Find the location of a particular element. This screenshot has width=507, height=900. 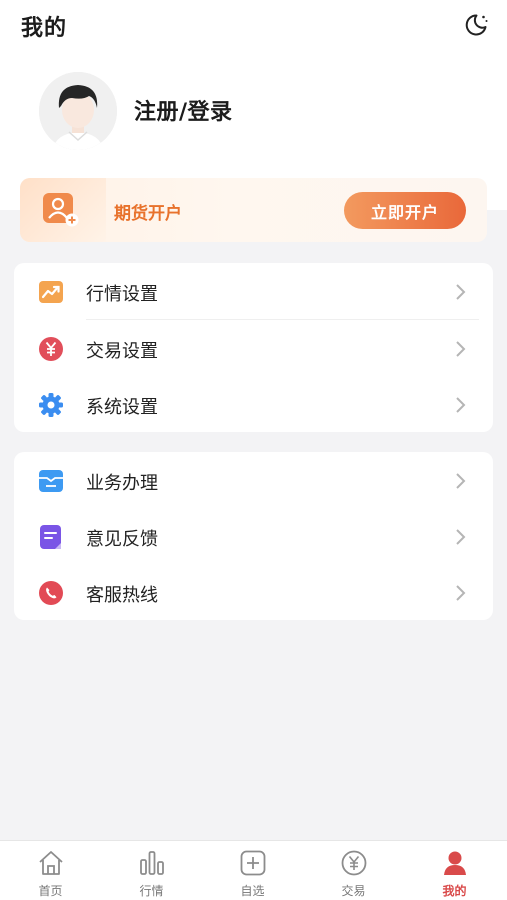

menu-item-feedback: 意见反馈 is located at coordinates (253, 536).